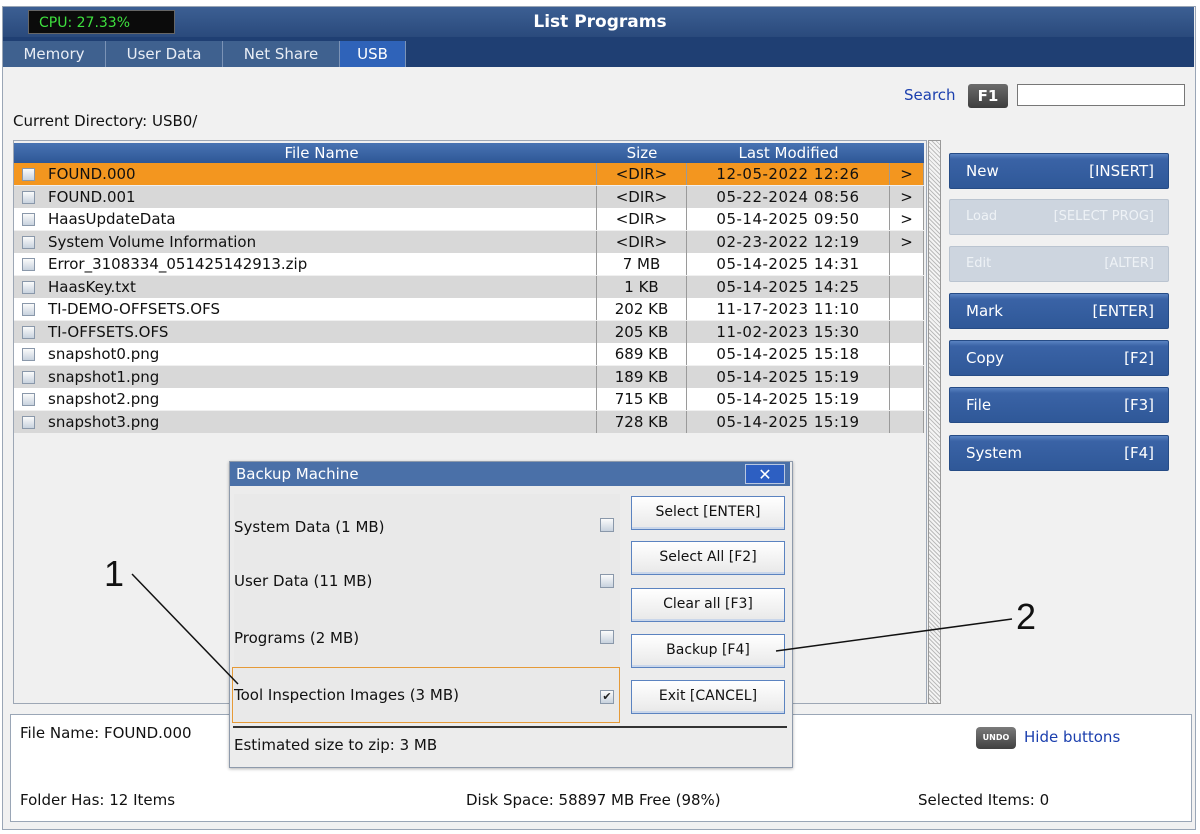 Image resolution: width=1200 pixels, height=834 pixels. I want to click on callout-2: 2, so click(1026, 616).